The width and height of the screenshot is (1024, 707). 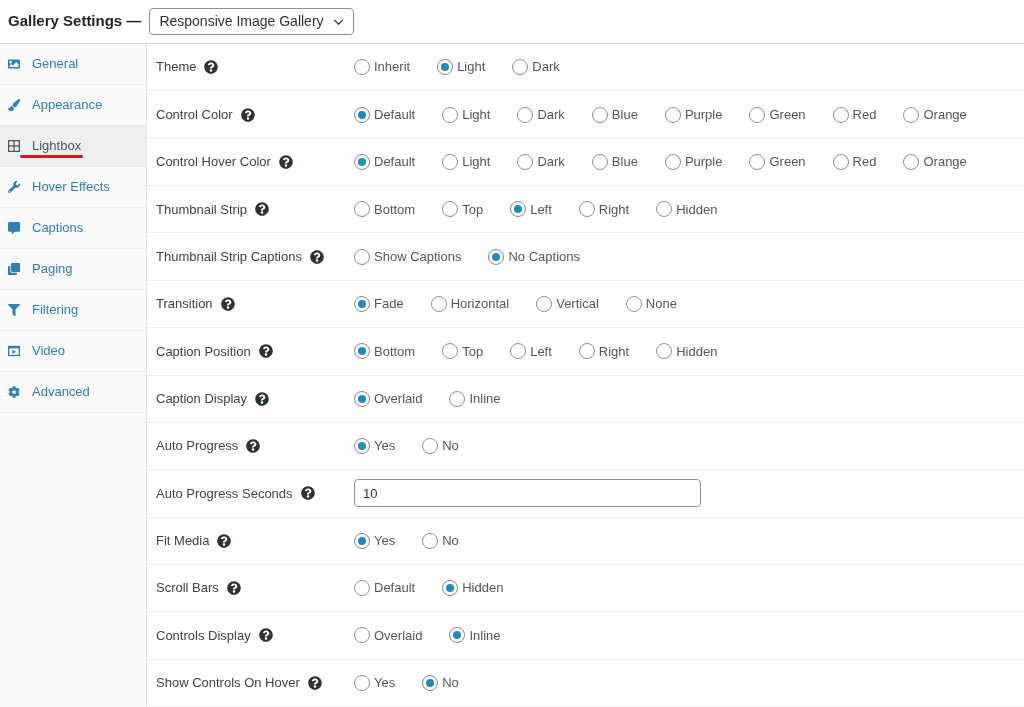 I want to click on radio-label: Inherit, so click(x=392, y=67).